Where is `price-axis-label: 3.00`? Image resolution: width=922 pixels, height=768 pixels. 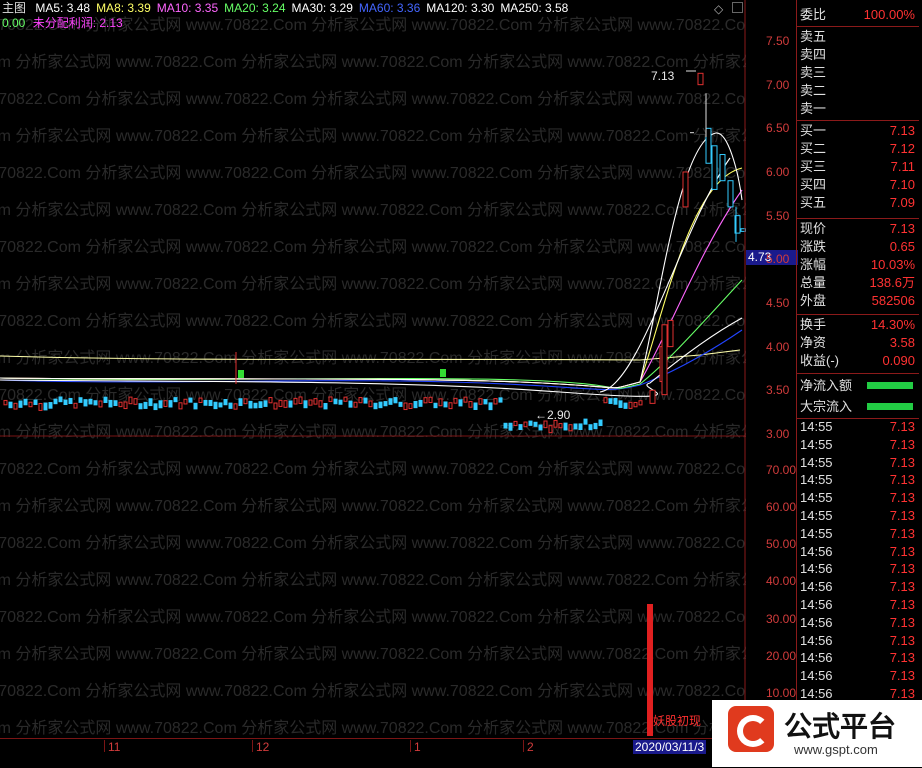 price-axis-label: 3.00 is located at coordinates (778, 433).